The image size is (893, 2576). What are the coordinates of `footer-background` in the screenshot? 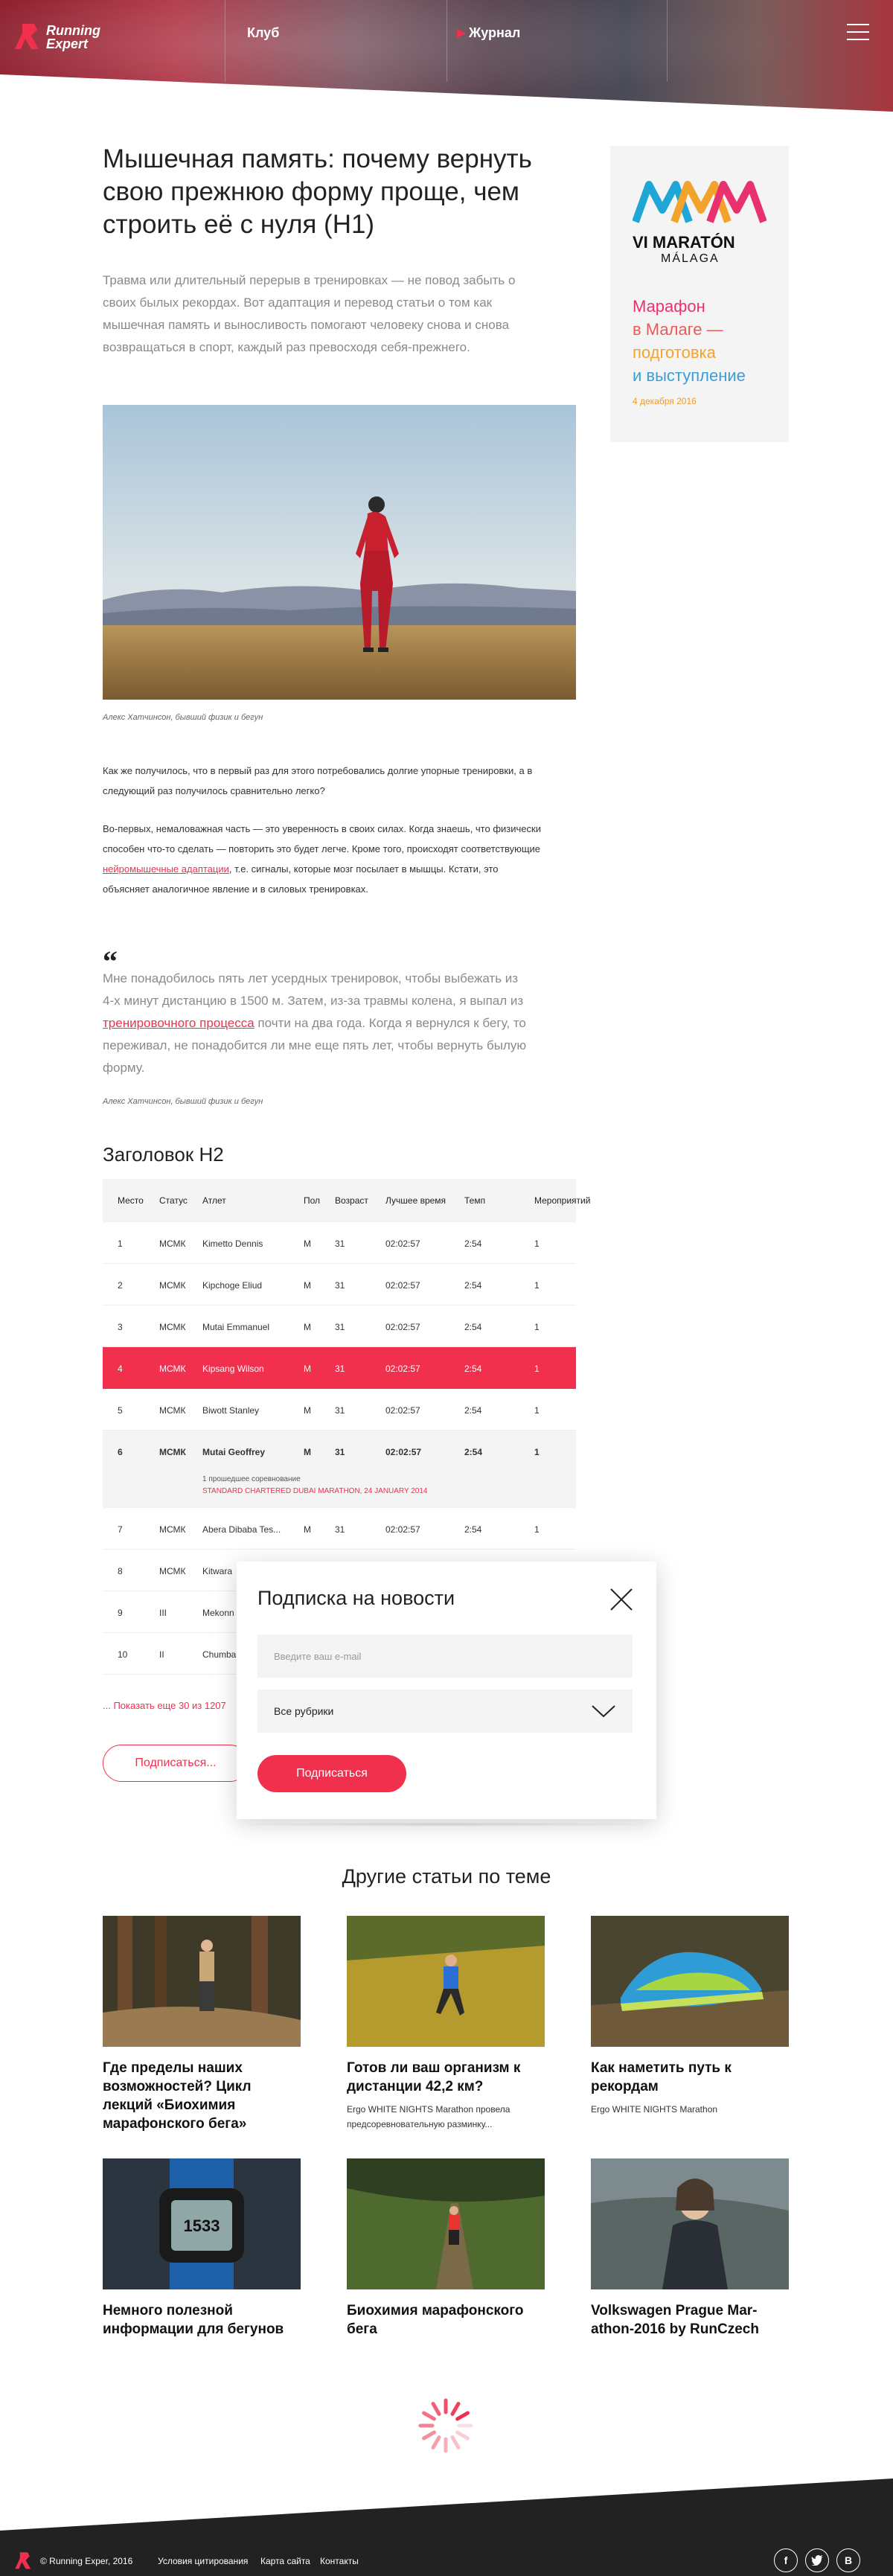 It's located at (446, 2527).